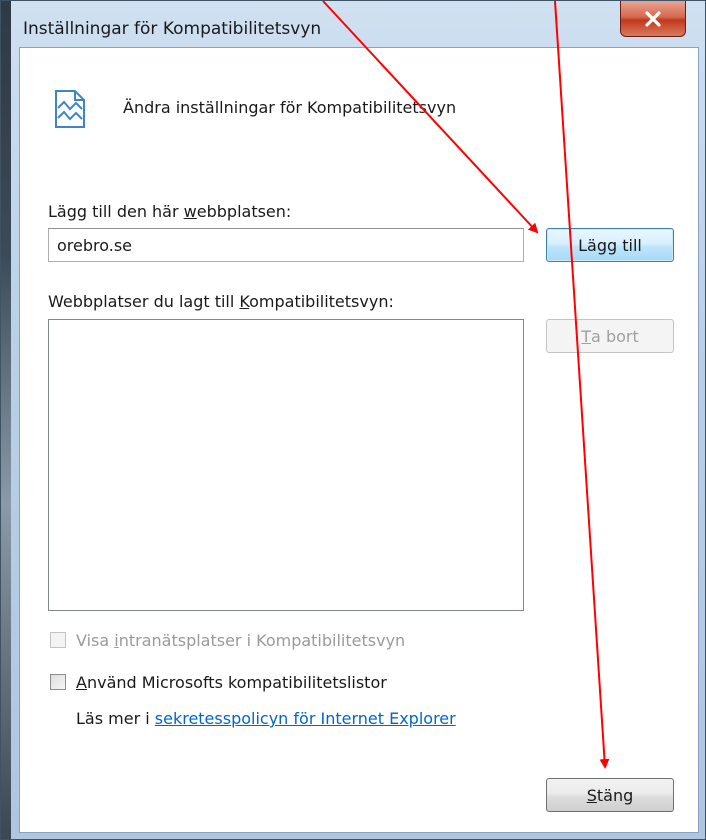 The image size is (706, 840). What do you see at coordinates (58, 682) in the screenshot?
I see `microsoft-lists-checkbox` at bounding box center [58, 682].